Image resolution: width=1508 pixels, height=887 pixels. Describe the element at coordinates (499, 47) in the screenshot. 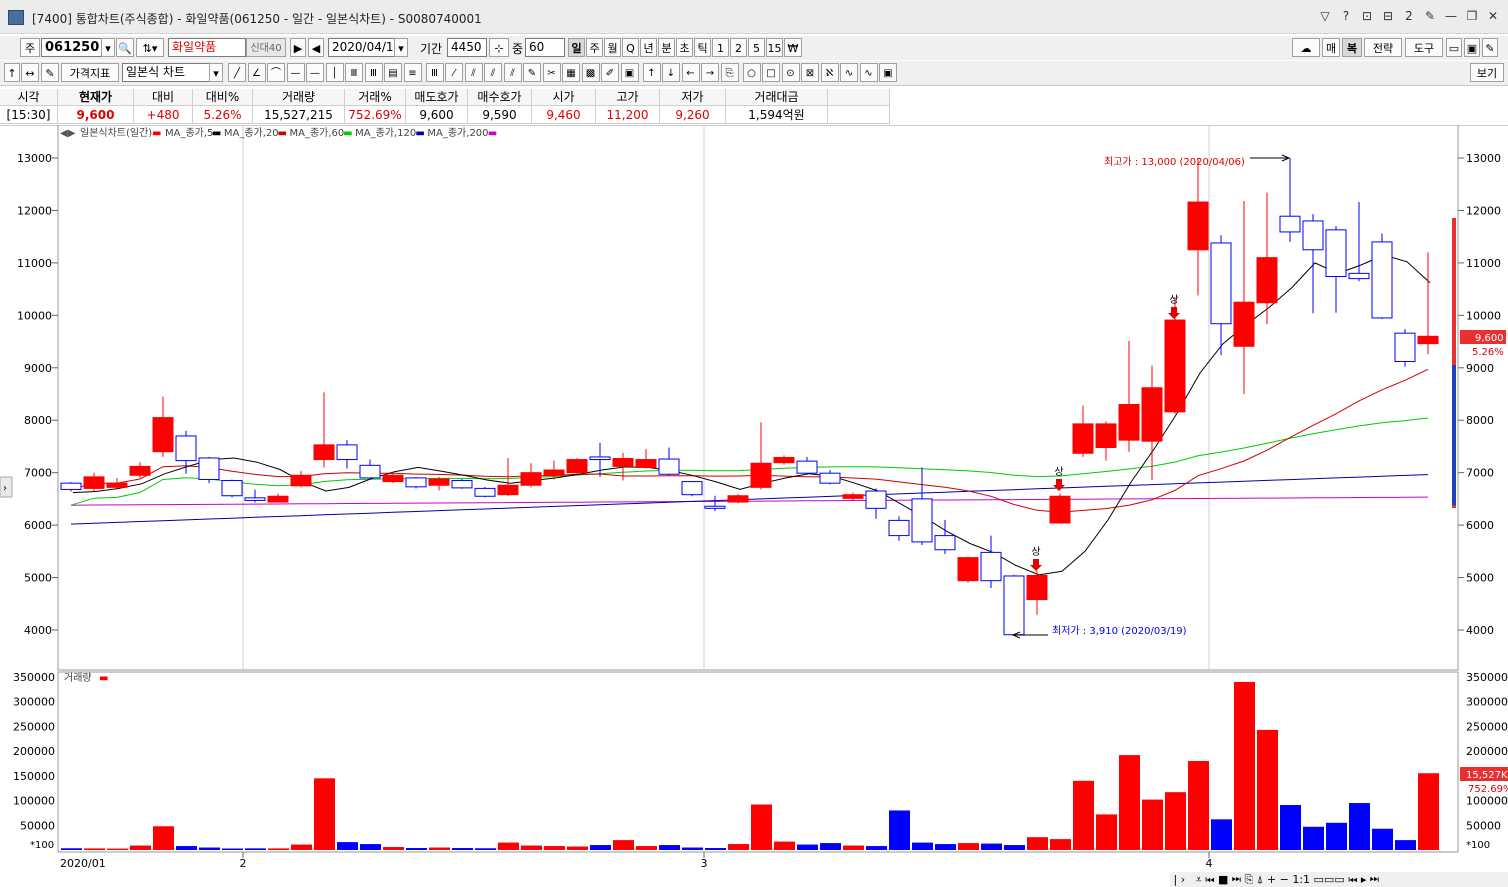

I see `range-icon: ⊹` at that location.